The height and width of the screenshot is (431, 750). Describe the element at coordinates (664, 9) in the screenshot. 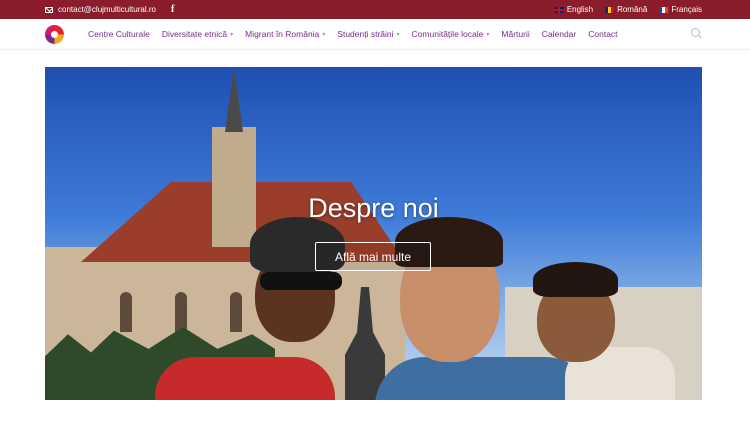

I see `fr-flag-icon` at that location.